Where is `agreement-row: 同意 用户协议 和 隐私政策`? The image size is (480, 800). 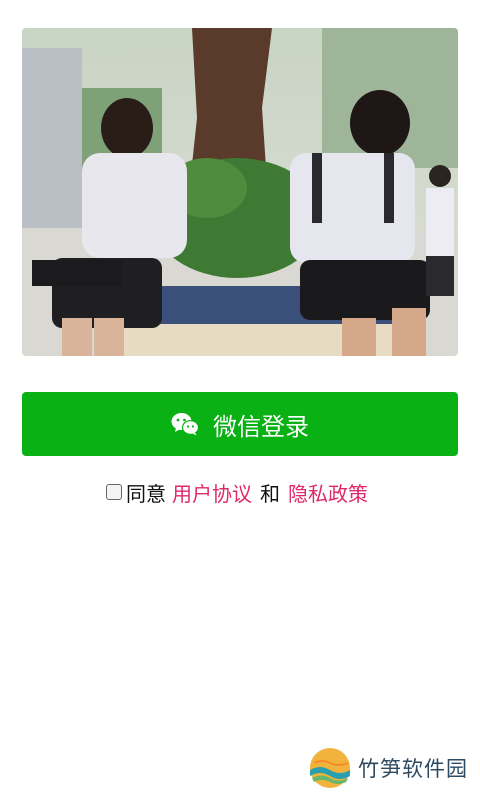
agreement-row: 同意 用户协议 和 隐私政策 is located at coordinates (240, 492).